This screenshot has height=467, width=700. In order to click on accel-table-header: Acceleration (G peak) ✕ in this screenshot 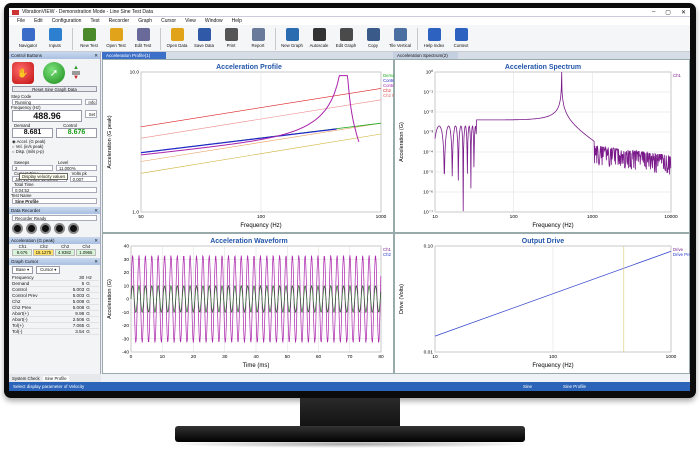, I will do `click(54, 240)`.